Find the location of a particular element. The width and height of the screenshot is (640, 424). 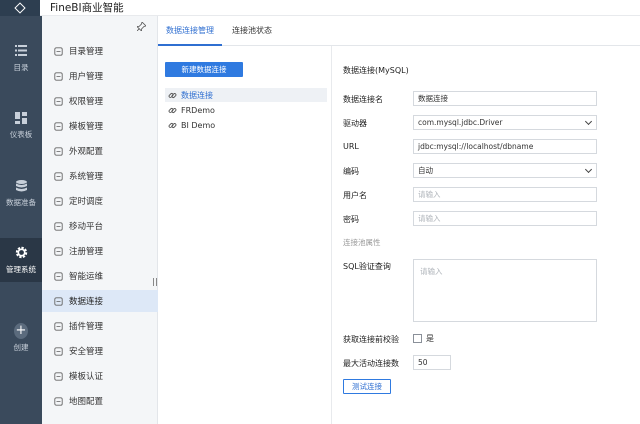

map-icon is located at coordinates (58, 401).